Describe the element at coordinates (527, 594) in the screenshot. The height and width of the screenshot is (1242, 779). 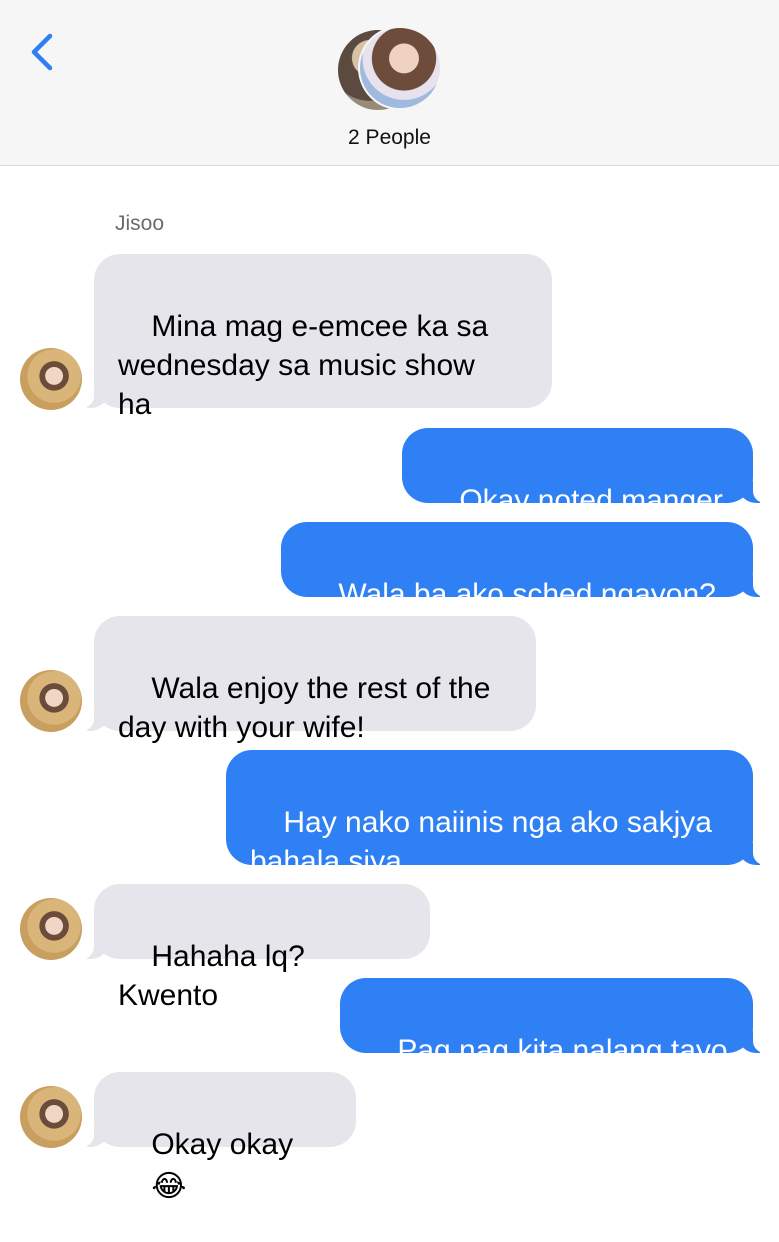
I see `message-text: Wala ba ako sched ngayon?` at that location.